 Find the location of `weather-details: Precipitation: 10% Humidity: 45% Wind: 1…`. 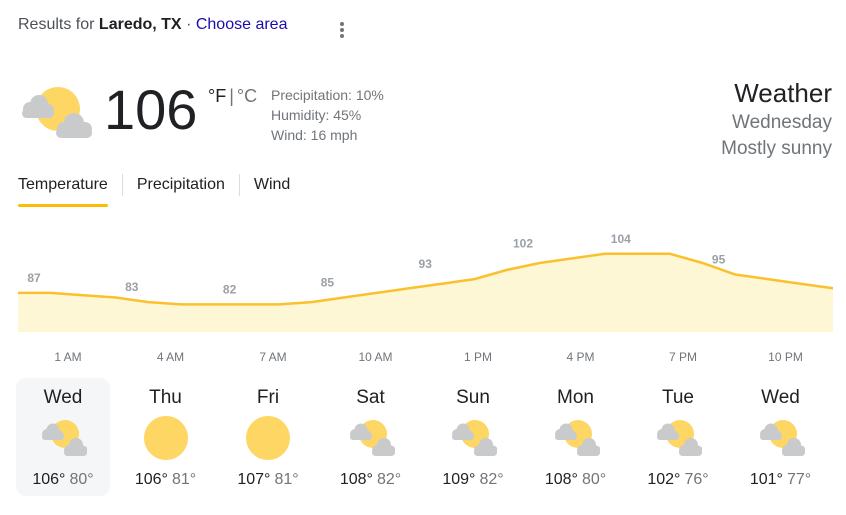

weather-details: Precipitation: 10% Humidity: 45% Wind: 1… is located at coordinates (327, 115).